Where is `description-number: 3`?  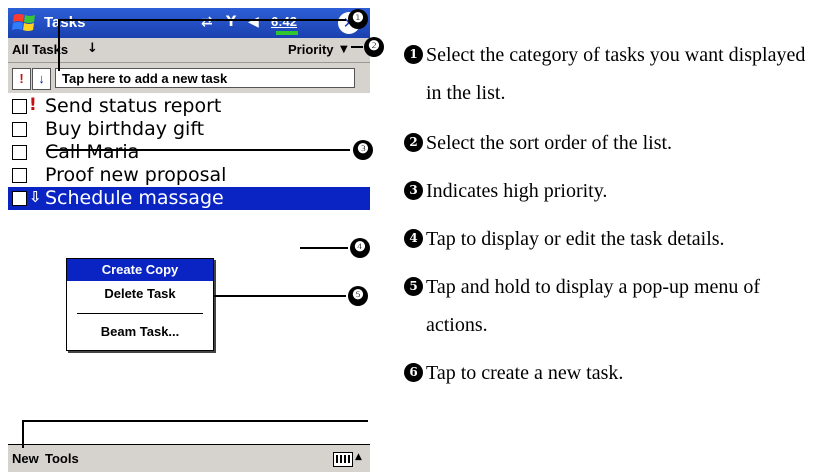 description-number: 3 is located at coordinates (413, 190).